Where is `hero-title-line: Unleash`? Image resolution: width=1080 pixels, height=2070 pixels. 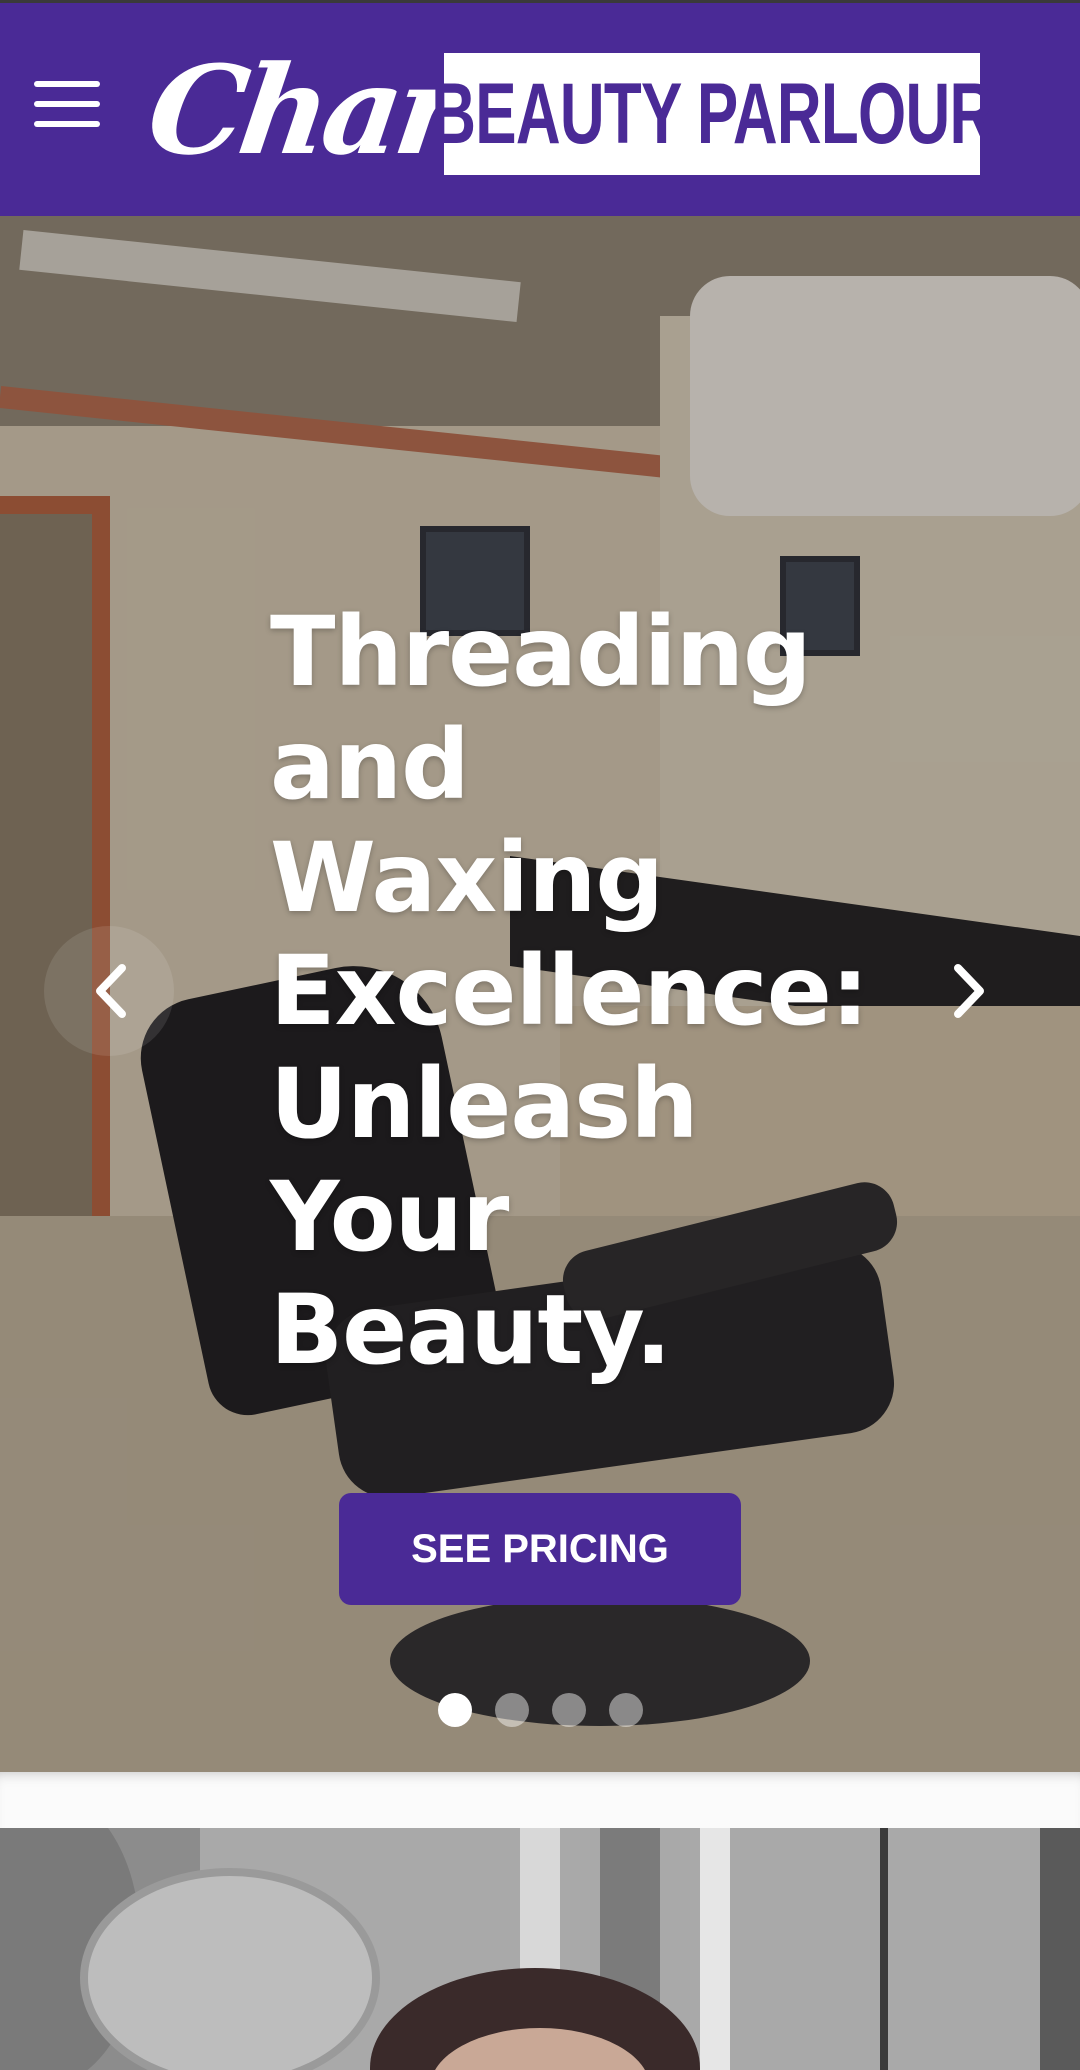
hero-title-line: Unleash is located at coordinates (484, 1104).